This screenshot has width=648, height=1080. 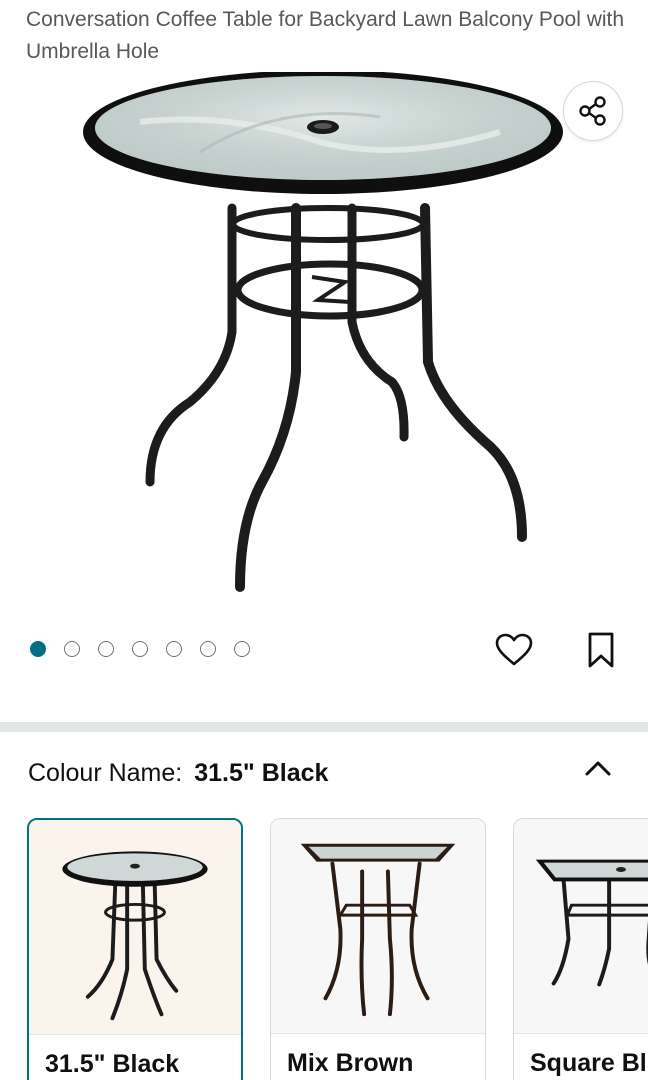 I want to click on heart-icon, so click(x=514, y=649).